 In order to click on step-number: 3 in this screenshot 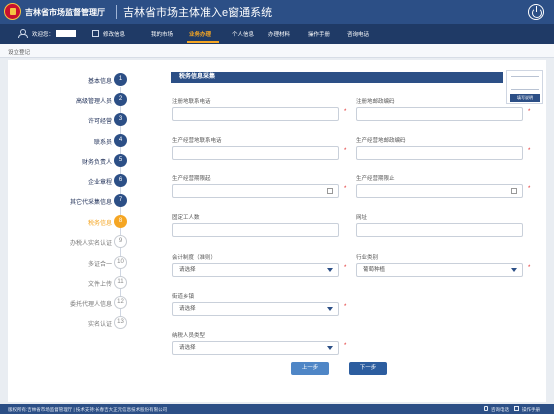, I will do `click(120, 119)`.